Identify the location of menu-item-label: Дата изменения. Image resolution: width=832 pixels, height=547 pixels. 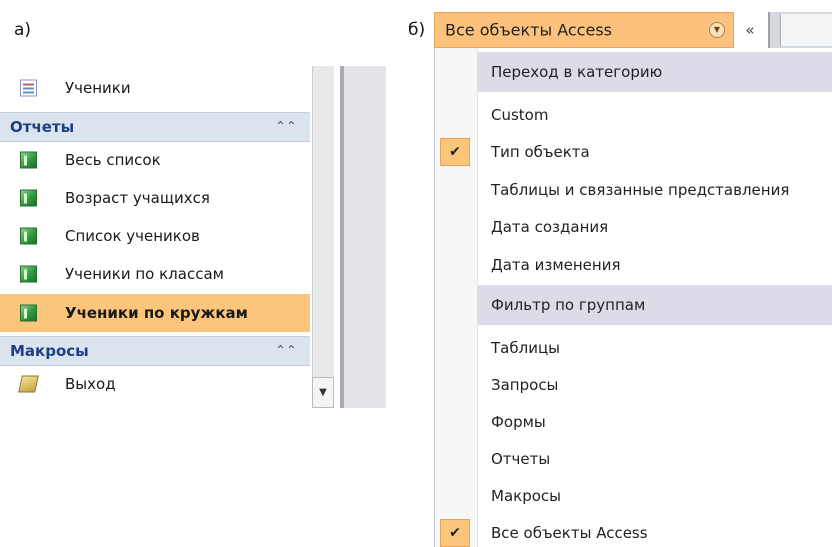
(556, 264).